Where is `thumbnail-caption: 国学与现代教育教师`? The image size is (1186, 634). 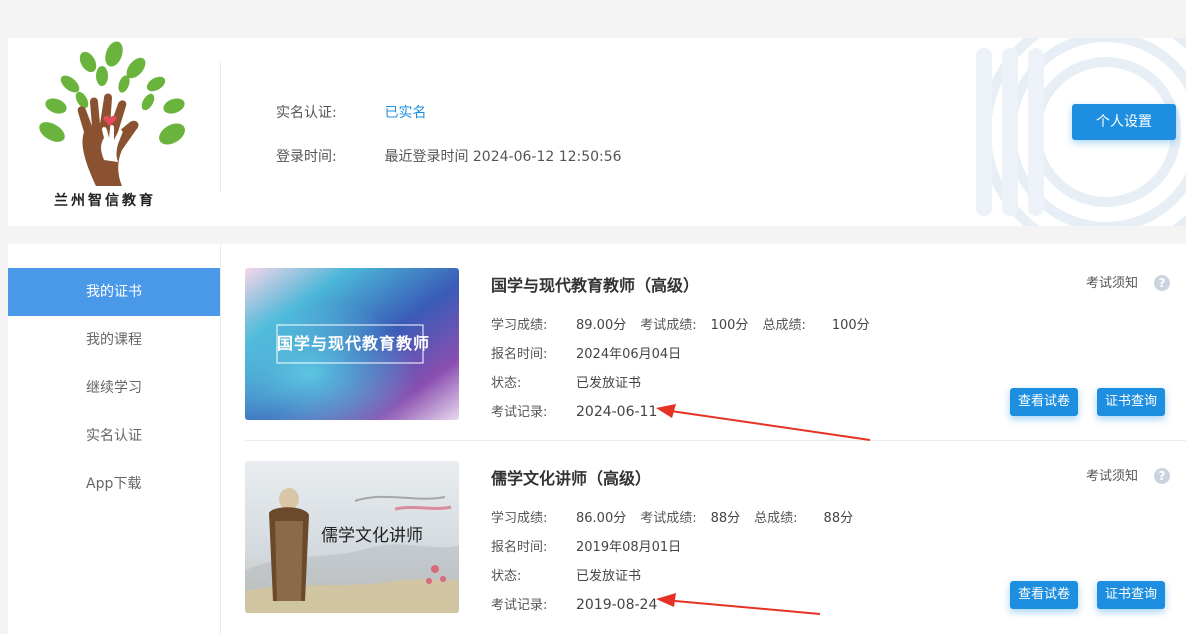
thumbnail-caption: 国学与现代教育教师 is located at coordinates (354, 343).